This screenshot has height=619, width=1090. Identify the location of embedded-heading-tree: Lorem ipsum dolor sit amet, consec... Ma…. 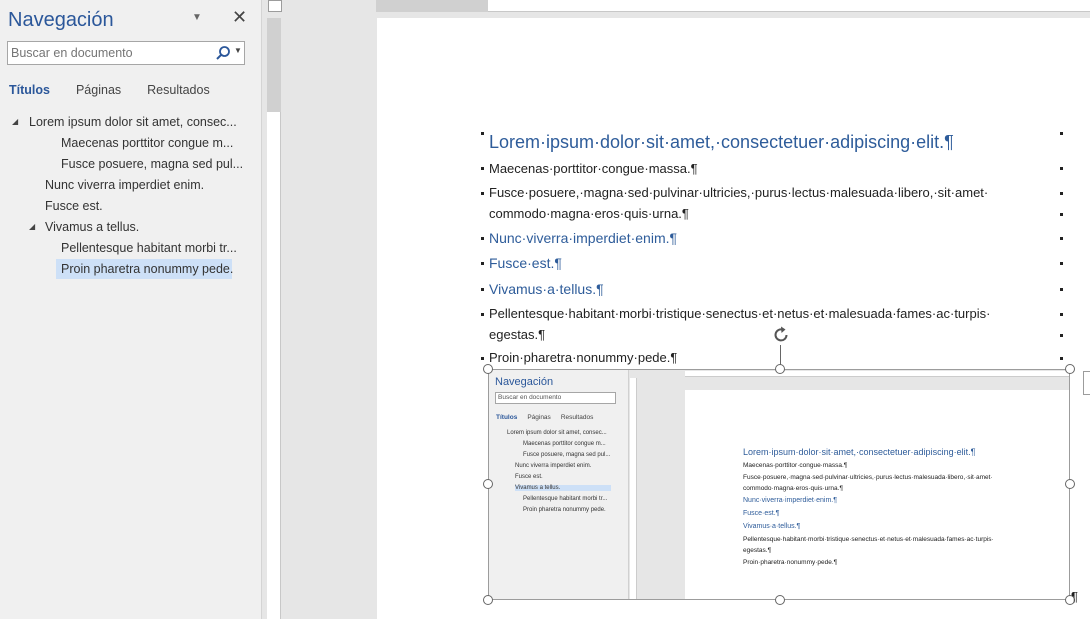
(550, 474).